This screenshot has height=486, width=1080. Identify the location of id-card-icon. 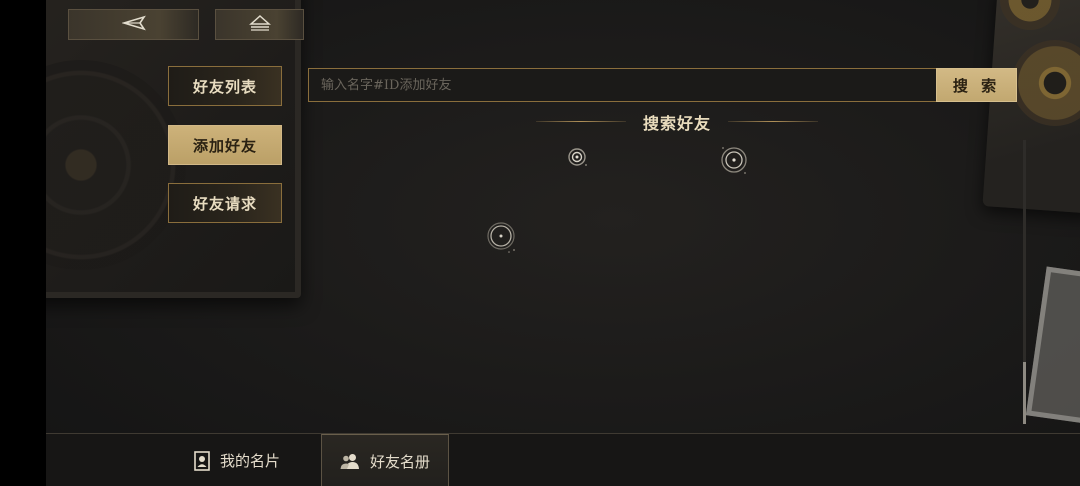
(202, 460).